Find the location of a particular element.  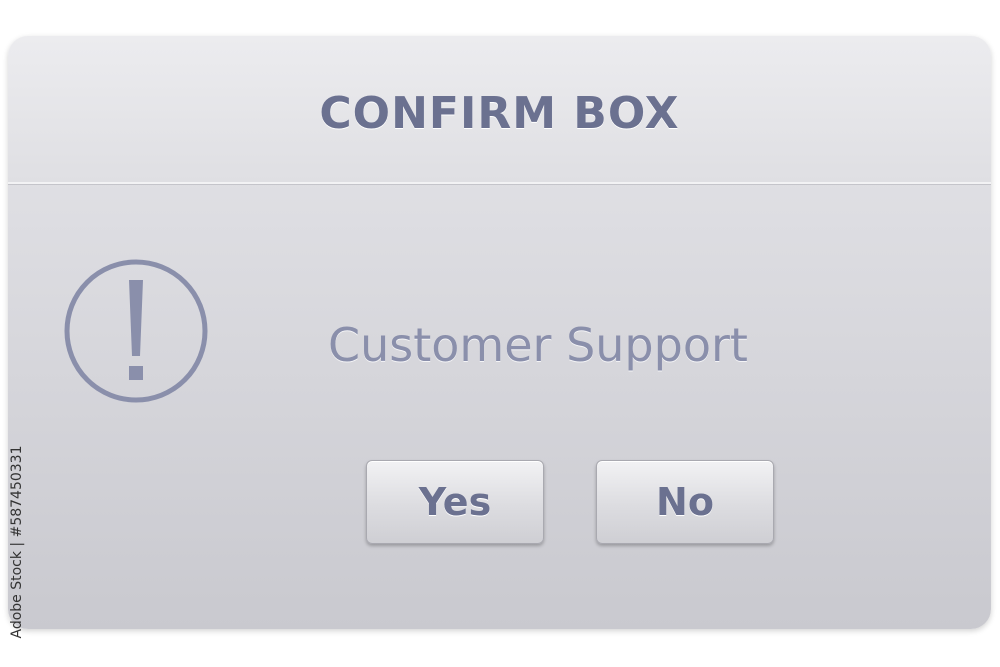

no-button: No is located at coordinates (685, 502).